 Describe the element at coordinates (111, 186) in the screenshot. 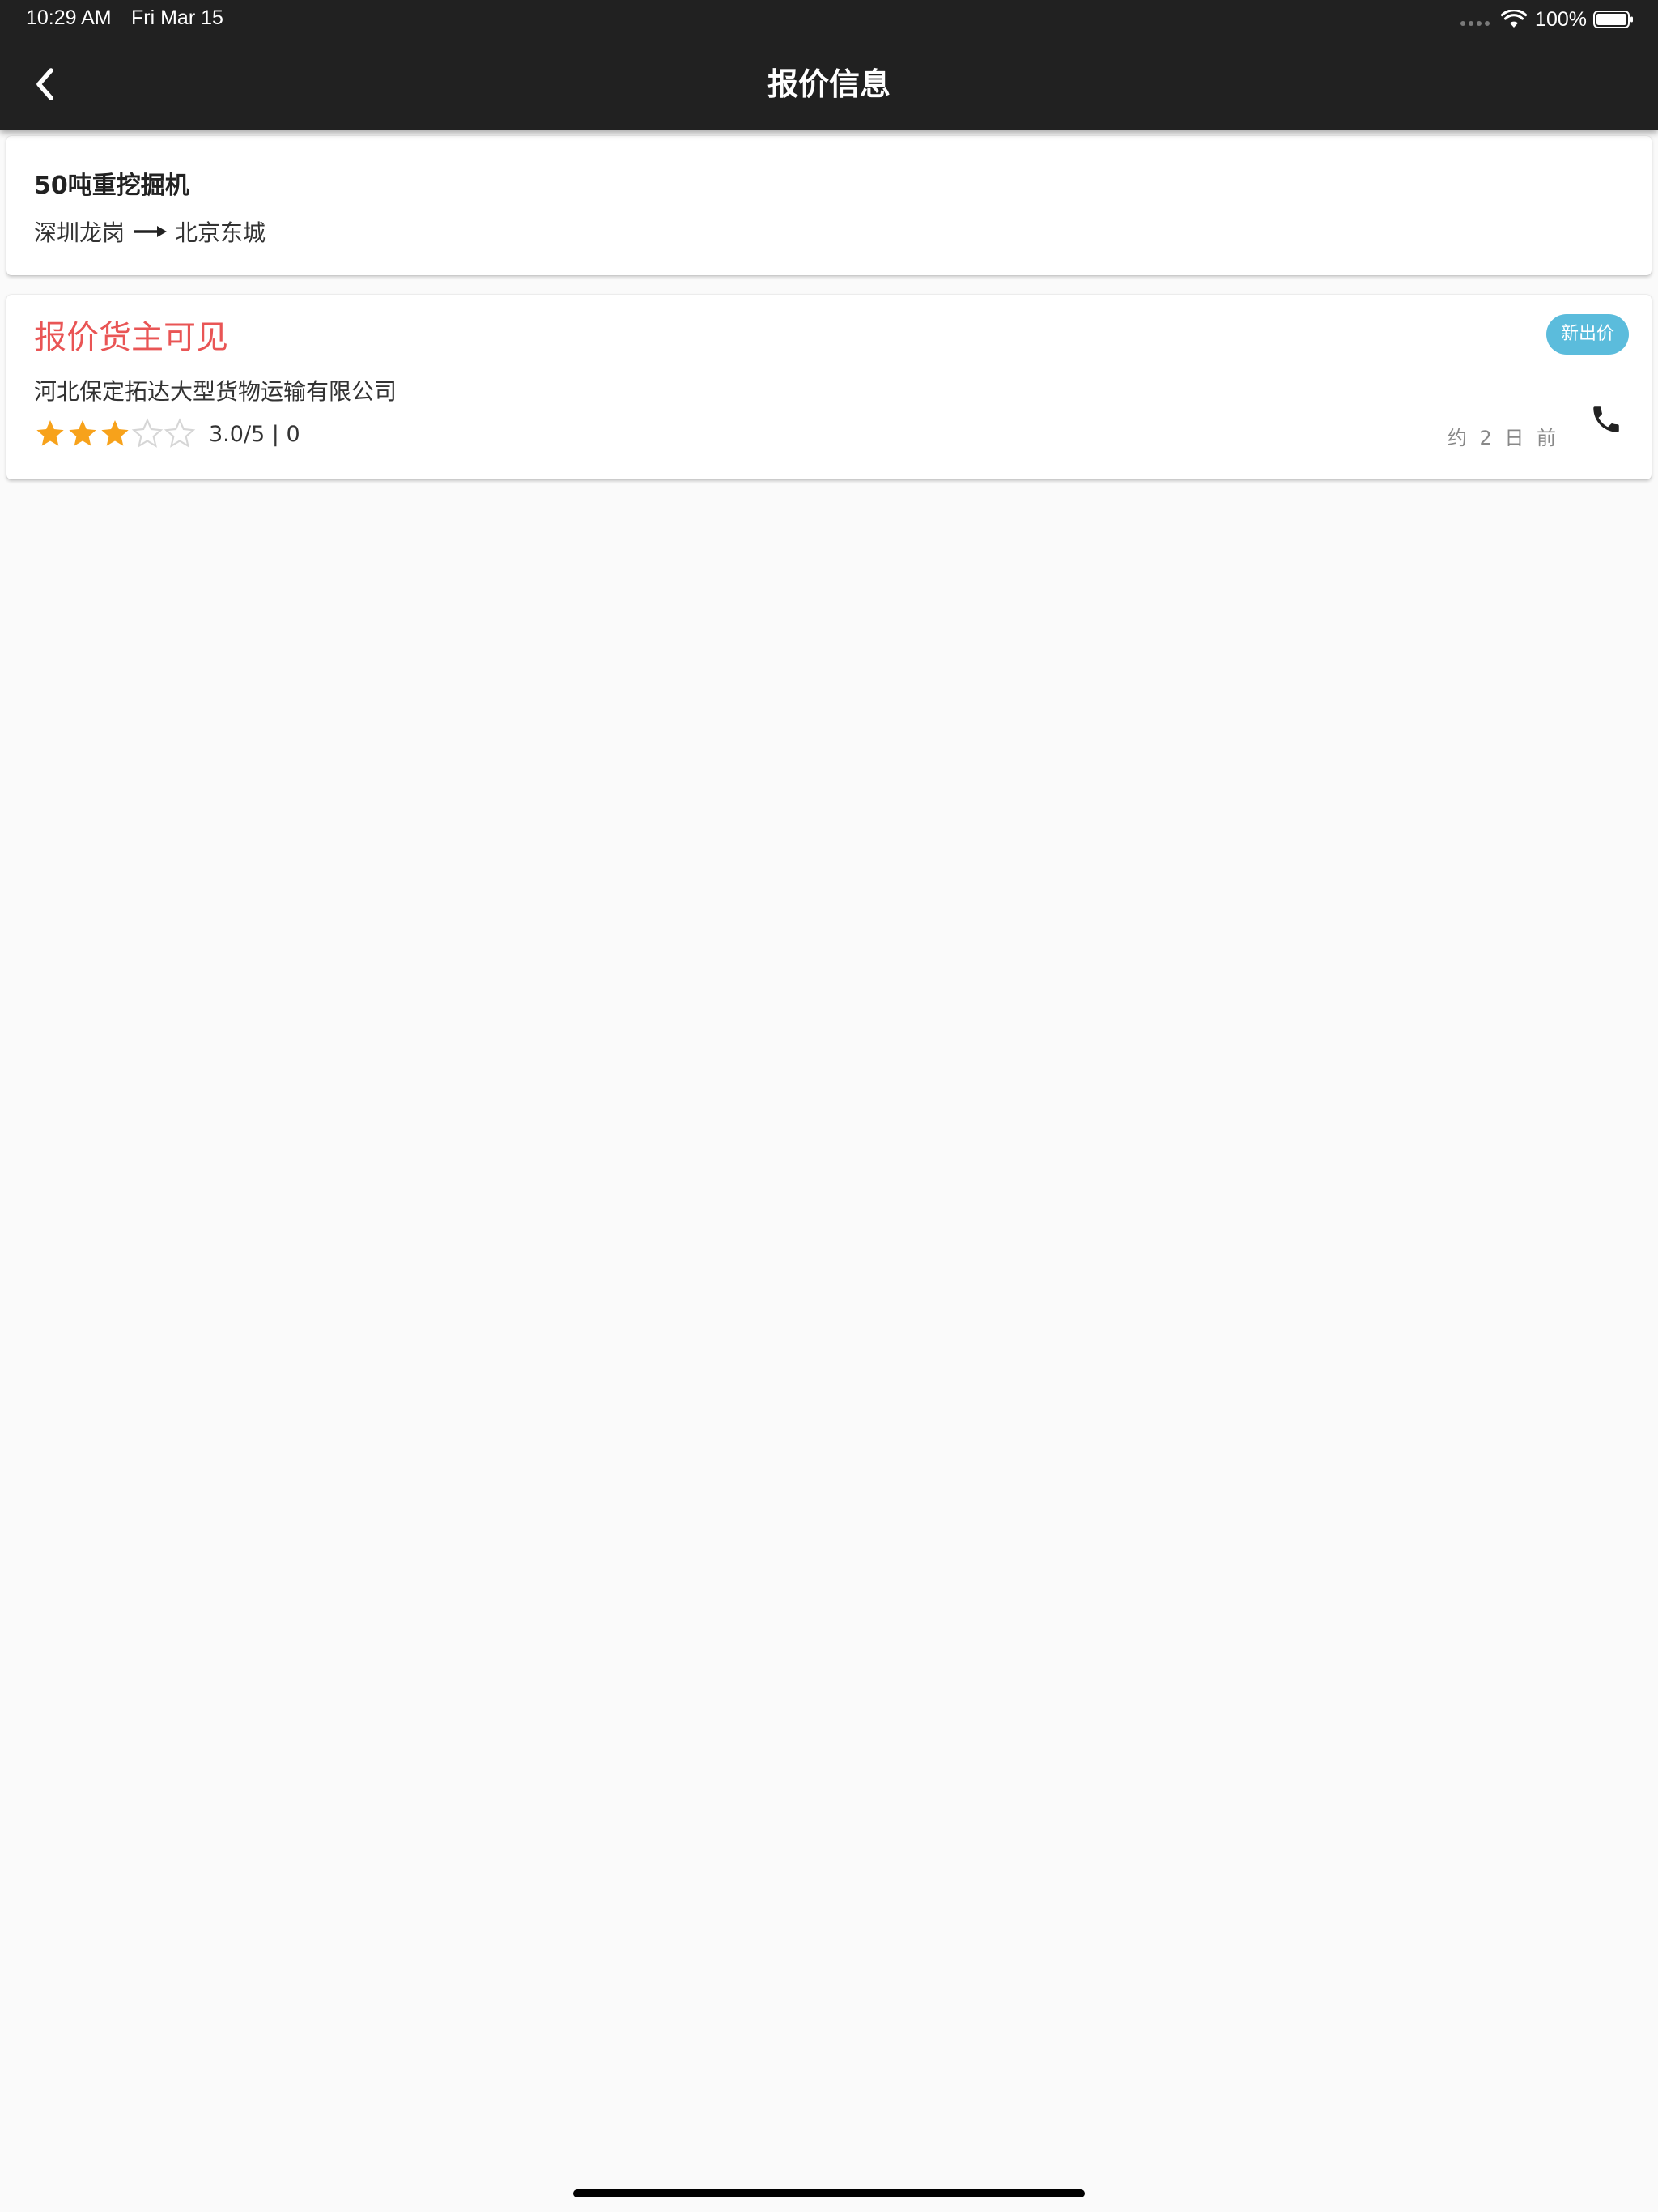

I see `cargo-name: 50吨重挖掘机` at that location.